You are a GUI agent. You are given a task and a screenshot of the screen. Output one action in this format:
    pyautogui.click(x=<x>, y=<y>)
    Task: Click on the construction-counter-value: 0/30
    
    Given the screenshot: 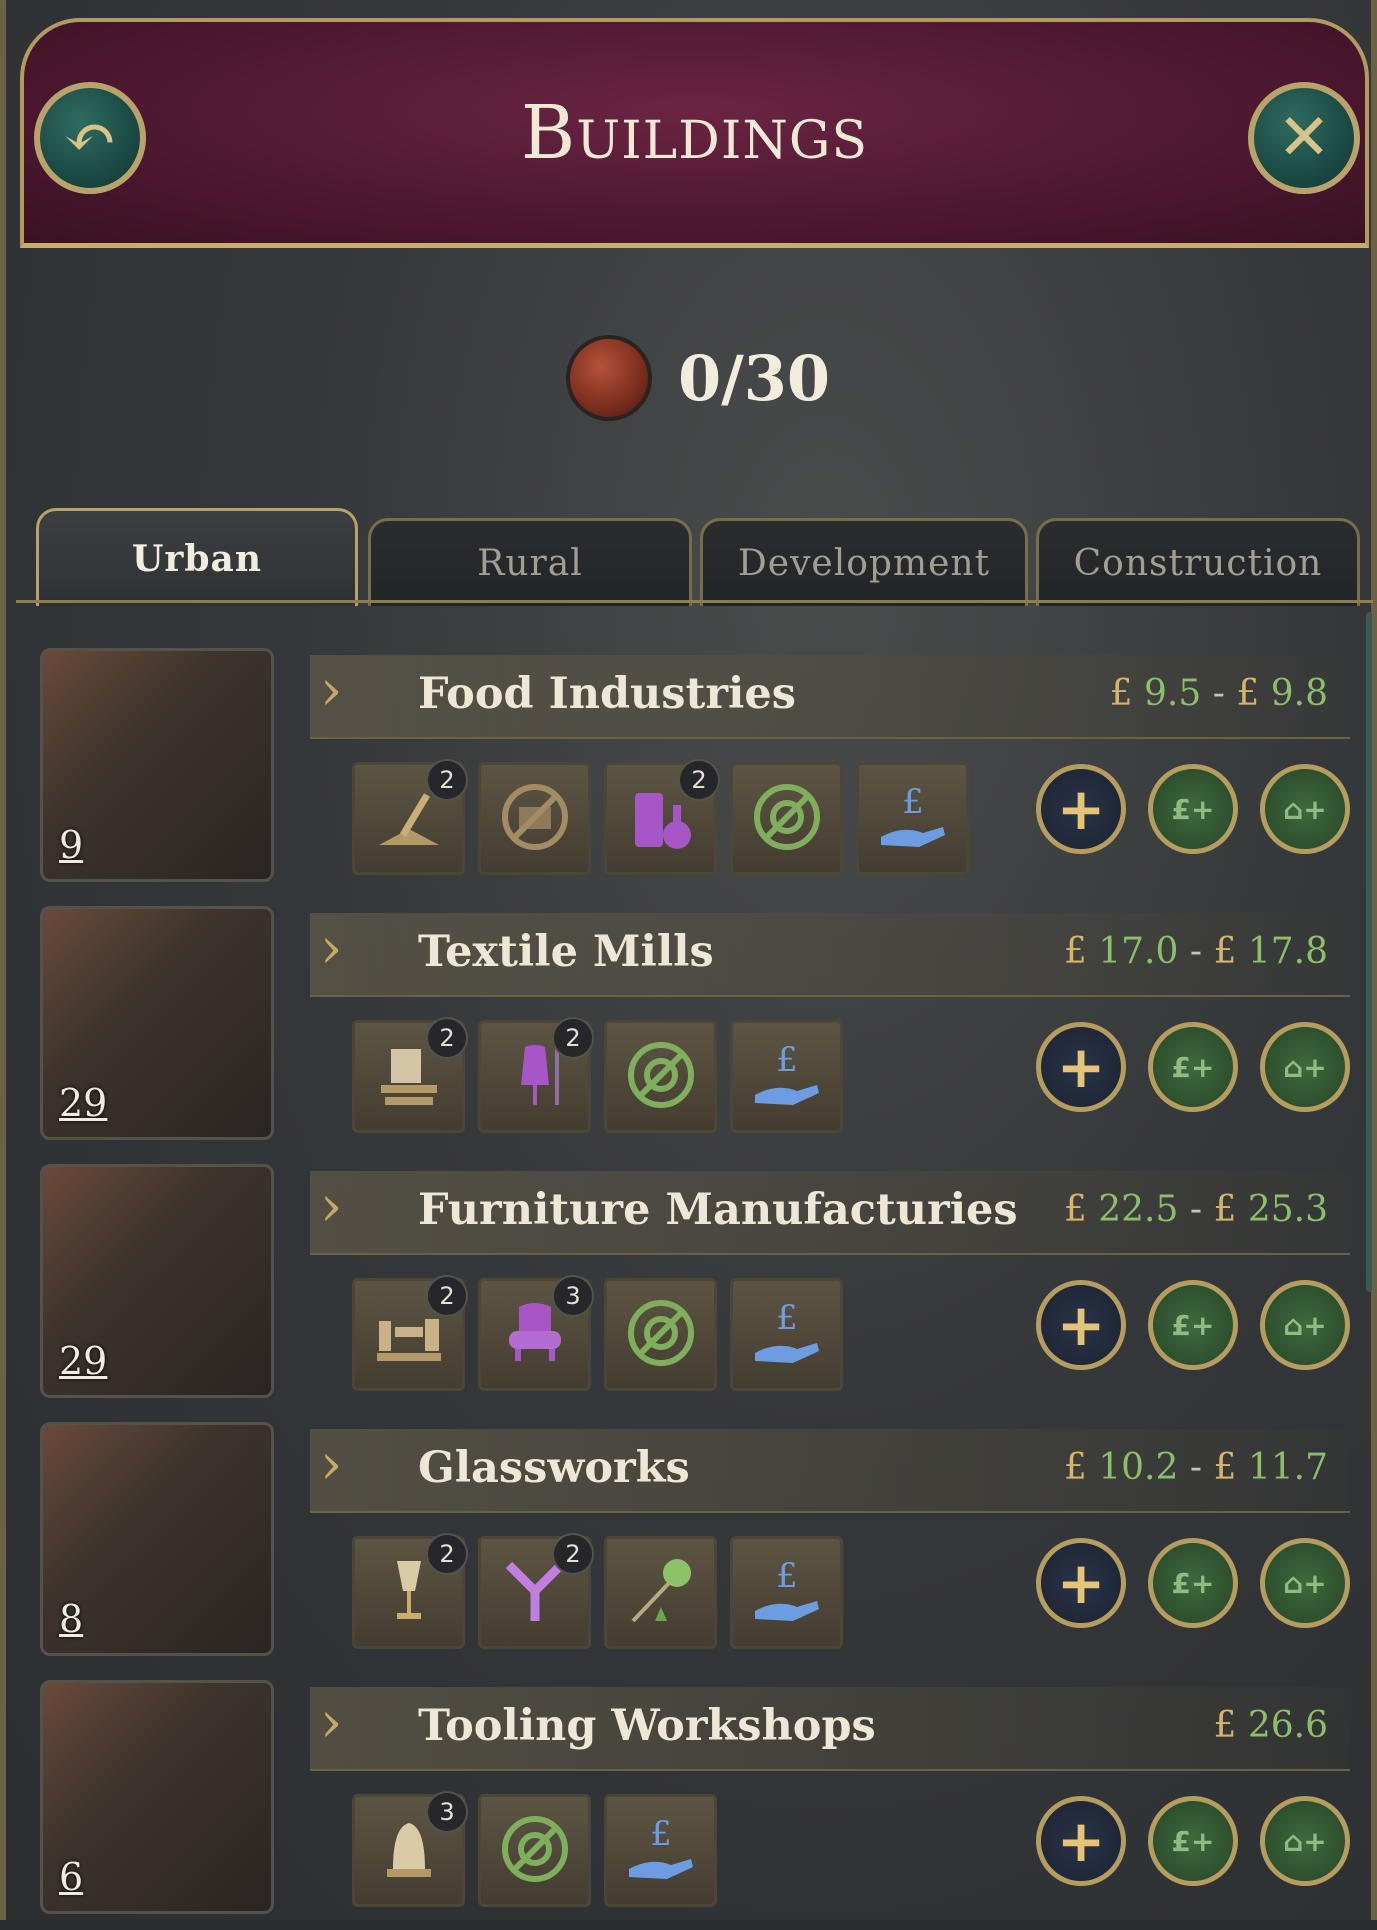 What is the action you would take?
    pyautogui.click(x=754, y=378)
    